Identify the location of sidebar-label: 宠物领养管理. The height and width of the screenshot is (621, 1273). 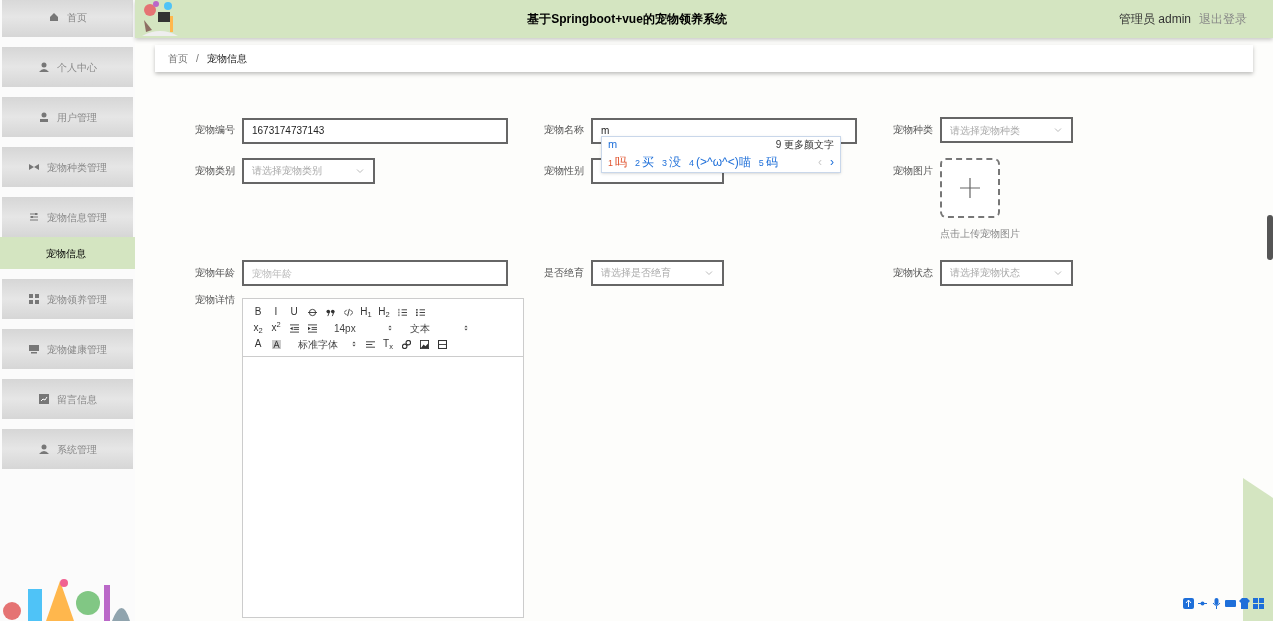
(76, 299).